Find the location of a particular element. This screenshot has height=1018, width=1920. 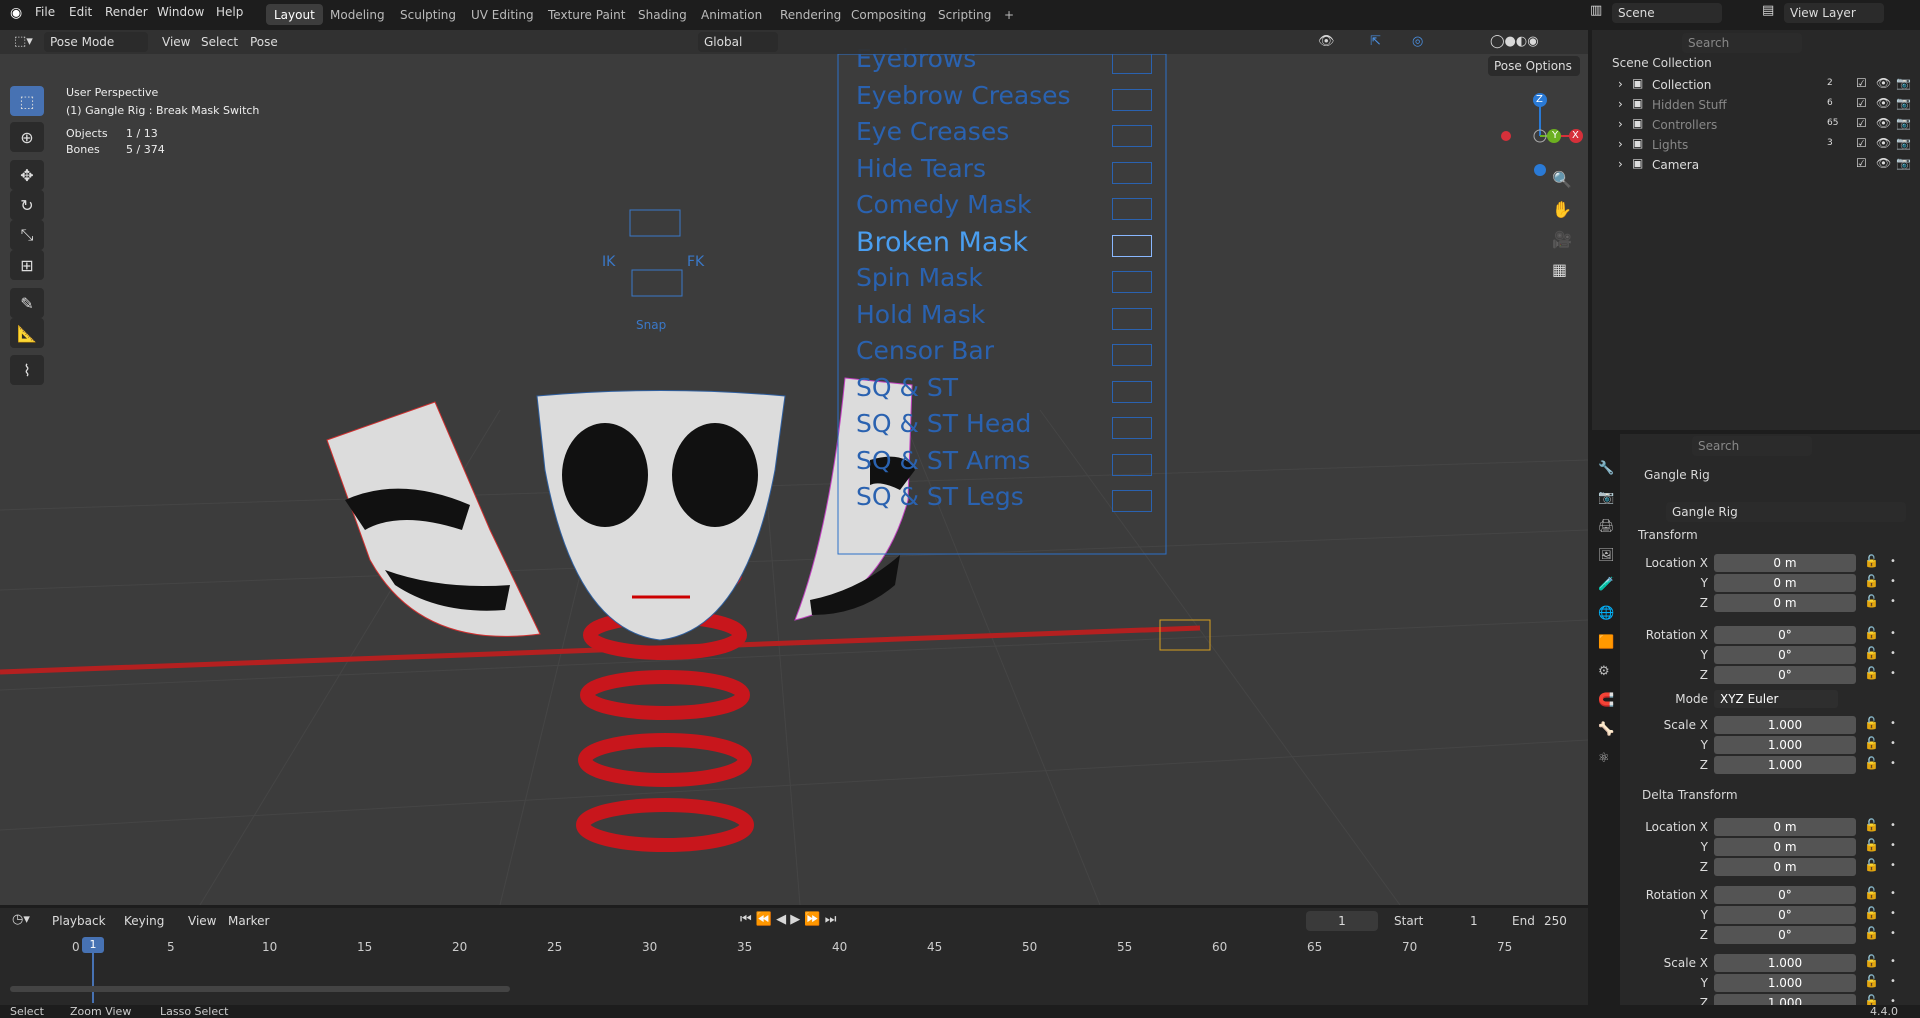

add-workspace-button: + is located at coordinates (1009, 14).